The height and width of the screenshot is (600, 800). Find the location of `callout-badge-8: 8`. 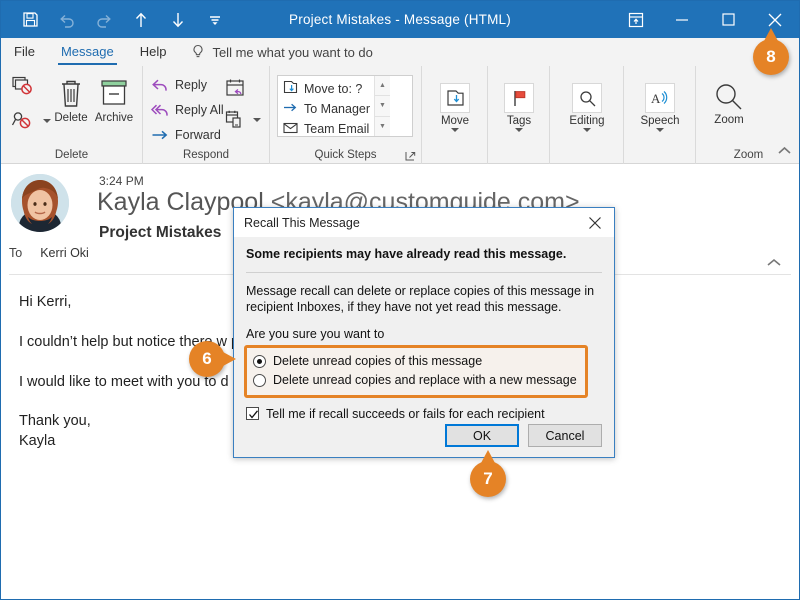

callout-badge-8: 8 is located at coordinates (771, 51).